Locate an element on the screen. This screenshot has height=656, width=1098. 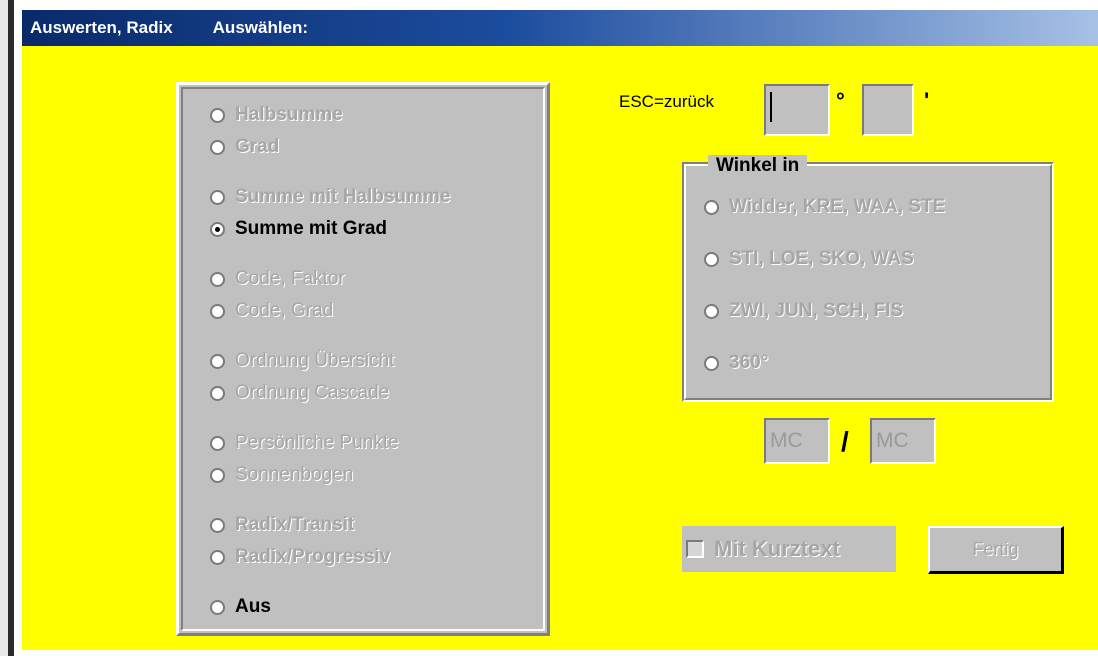
window-left-edge-shadow is located at coordinates (11, 328).